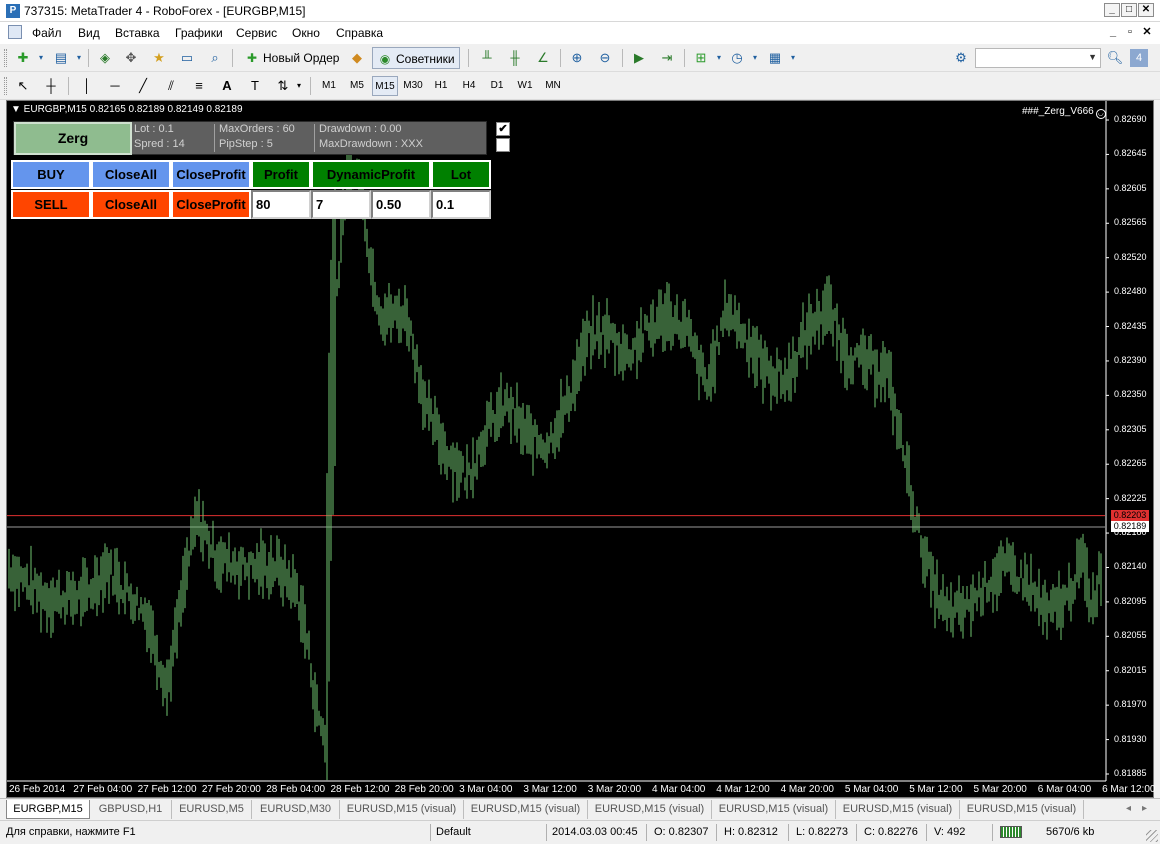  Describe the element at coordinates (469, 86) in the screenshot. I see `timeframe-h4: H4` at that location.